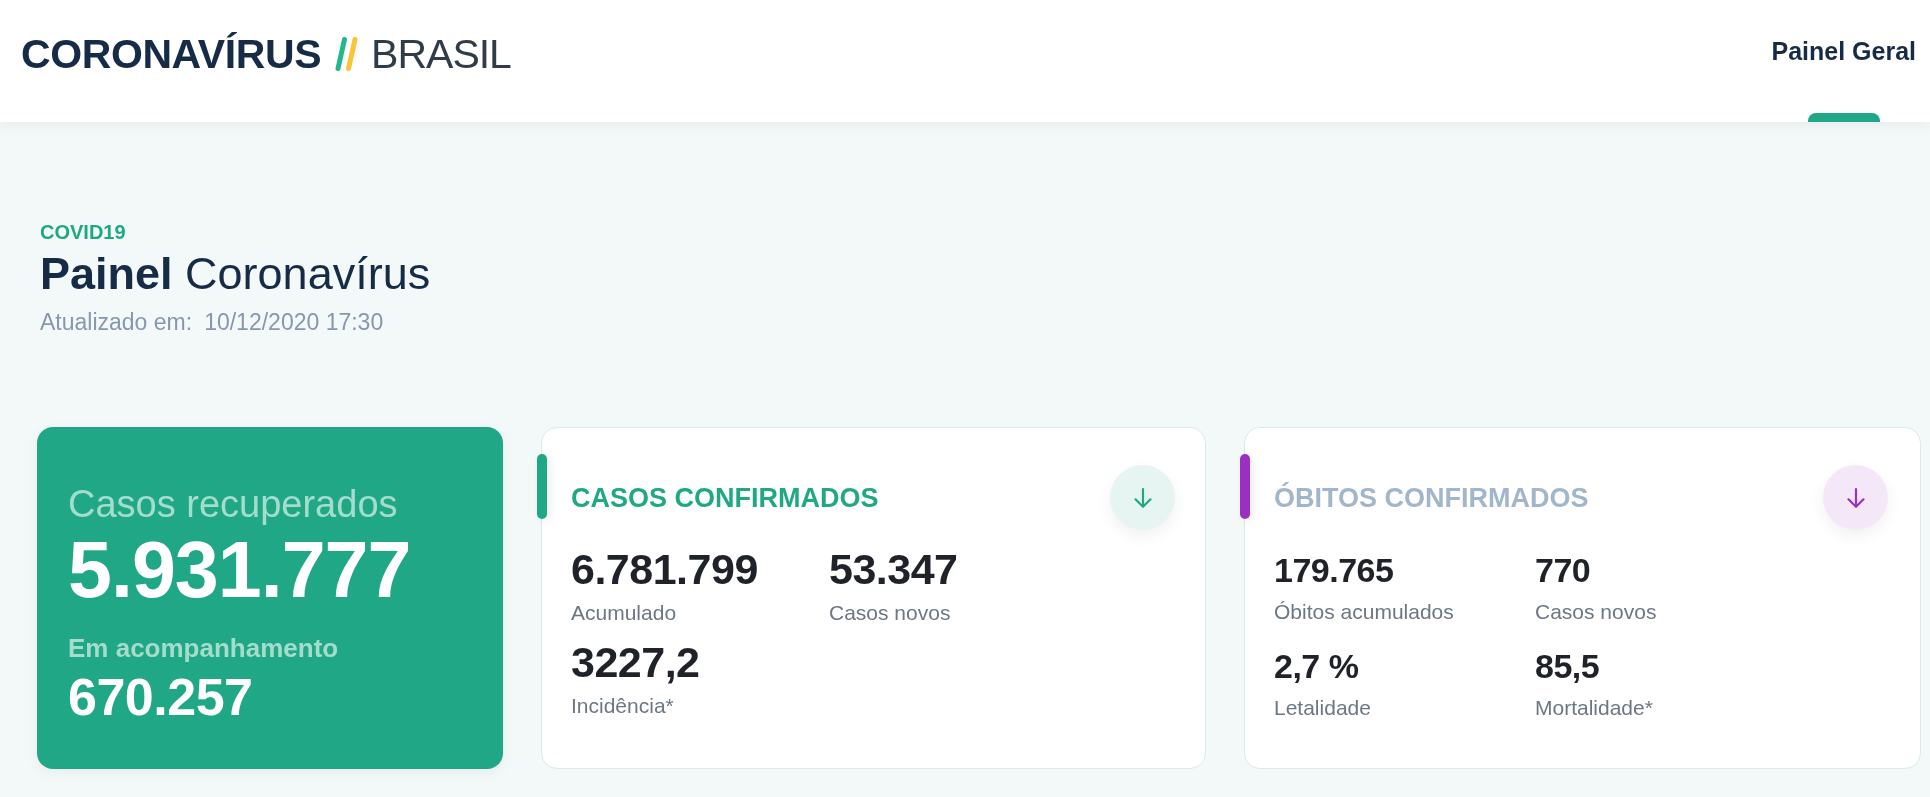 The height and width of the screenshot is (797, 1930). Describe the element at coordinates (624, 613) in the screenshot. I see `stat-label: Acumulado` at that location.